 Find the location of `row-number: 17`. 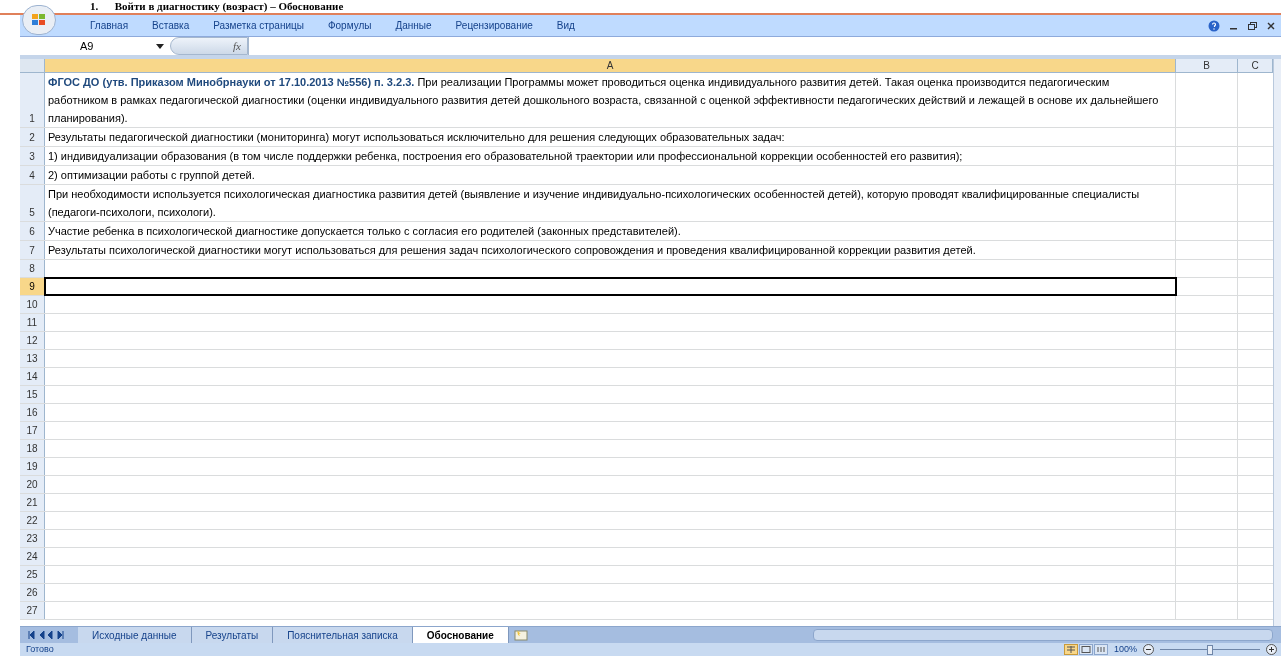

row-number: 17 is located at coordinates (32, 430).